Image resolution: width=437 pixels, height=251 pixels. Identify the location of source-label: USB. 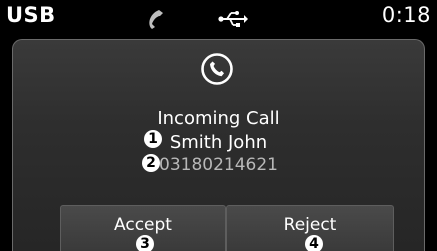
(31, 15).